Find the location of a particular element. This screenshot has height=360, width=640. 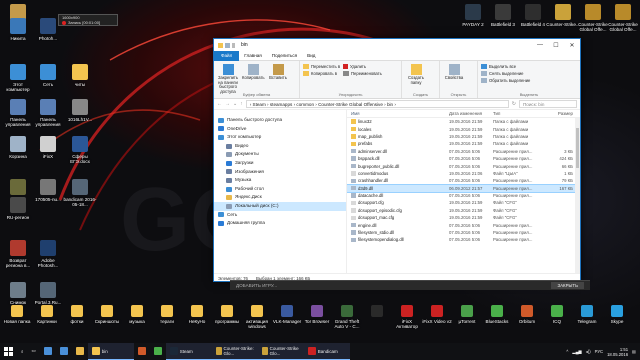

nav-item: Рабочий стол is located at coordinates (280, 189).